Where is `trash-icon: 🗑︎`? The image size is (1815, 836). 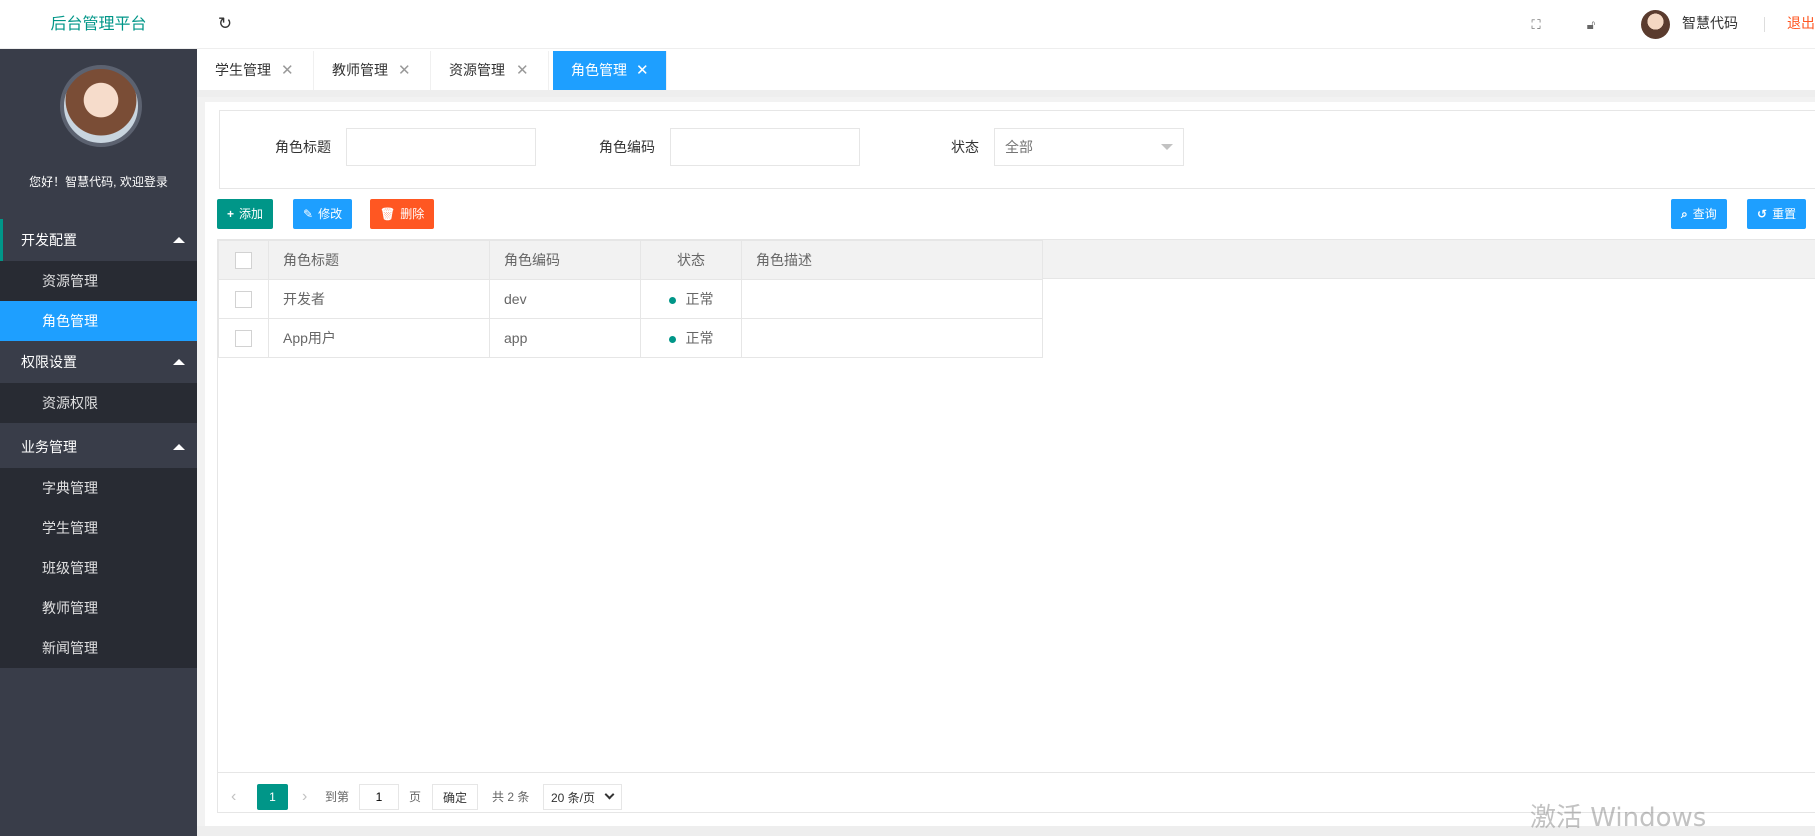
trash-icon: 🗑︎ is located at coordinates (388, 214).